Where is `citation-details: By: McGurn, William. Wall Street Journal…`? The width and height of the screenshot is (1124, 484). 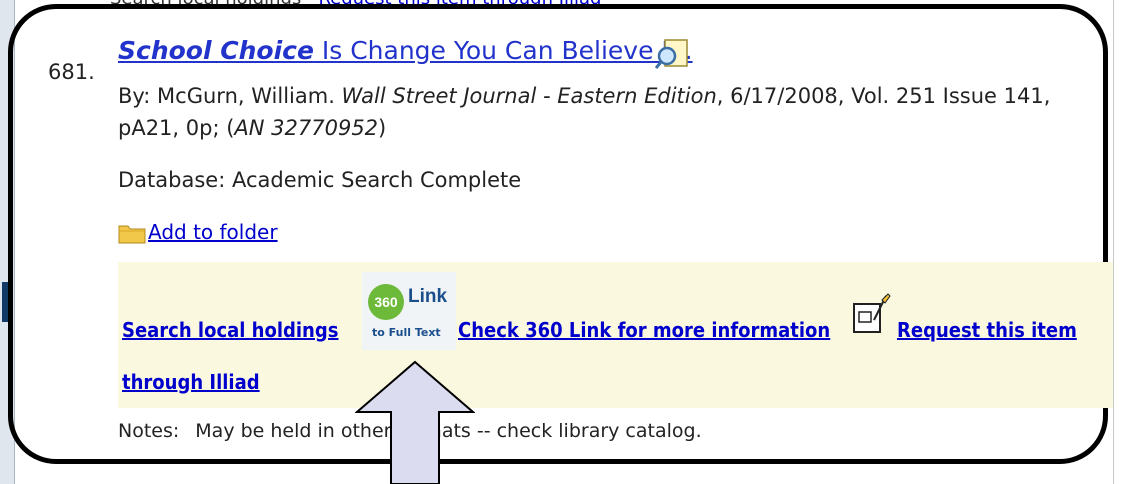 citation-details: By: McGurn, William. Wall Street Journal… is located at coordinates (584, 112).